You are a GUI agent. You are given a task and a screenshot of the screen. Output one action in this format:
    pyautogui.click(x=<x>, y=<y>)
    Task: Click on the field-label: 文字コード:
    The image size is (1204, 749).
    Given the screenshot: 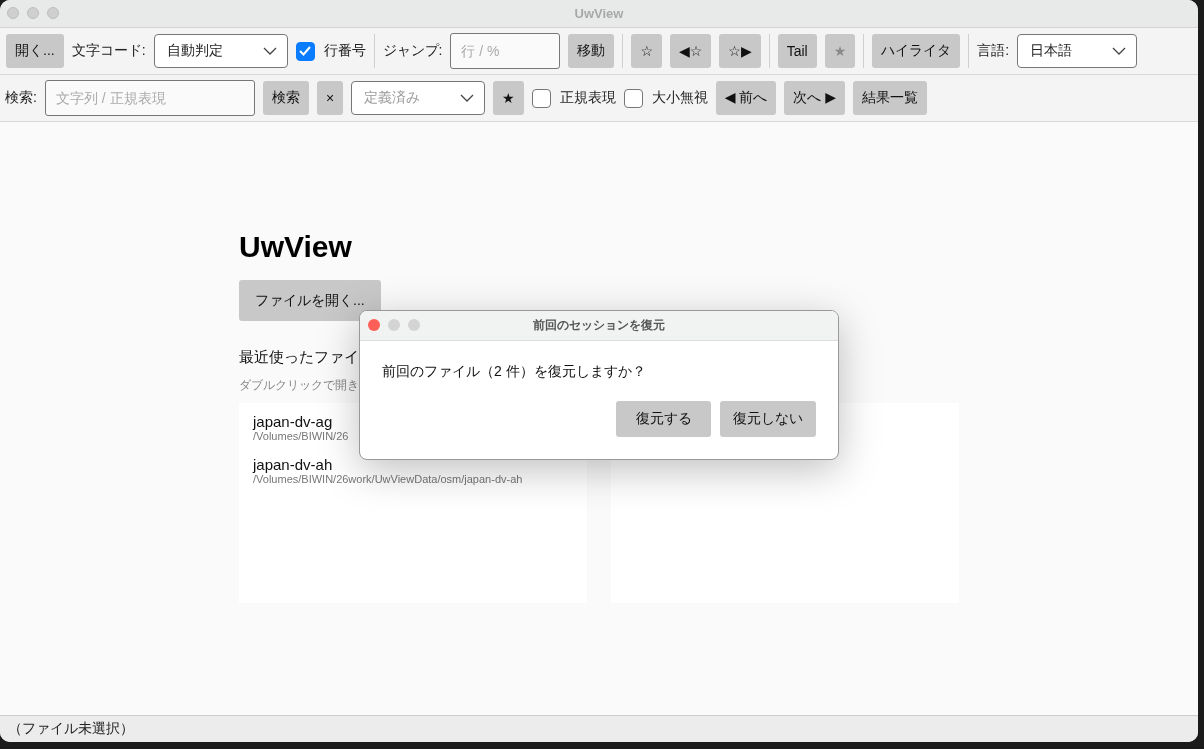 What is the action you would take?
    pyautogui.click(x=108, y=51)
    